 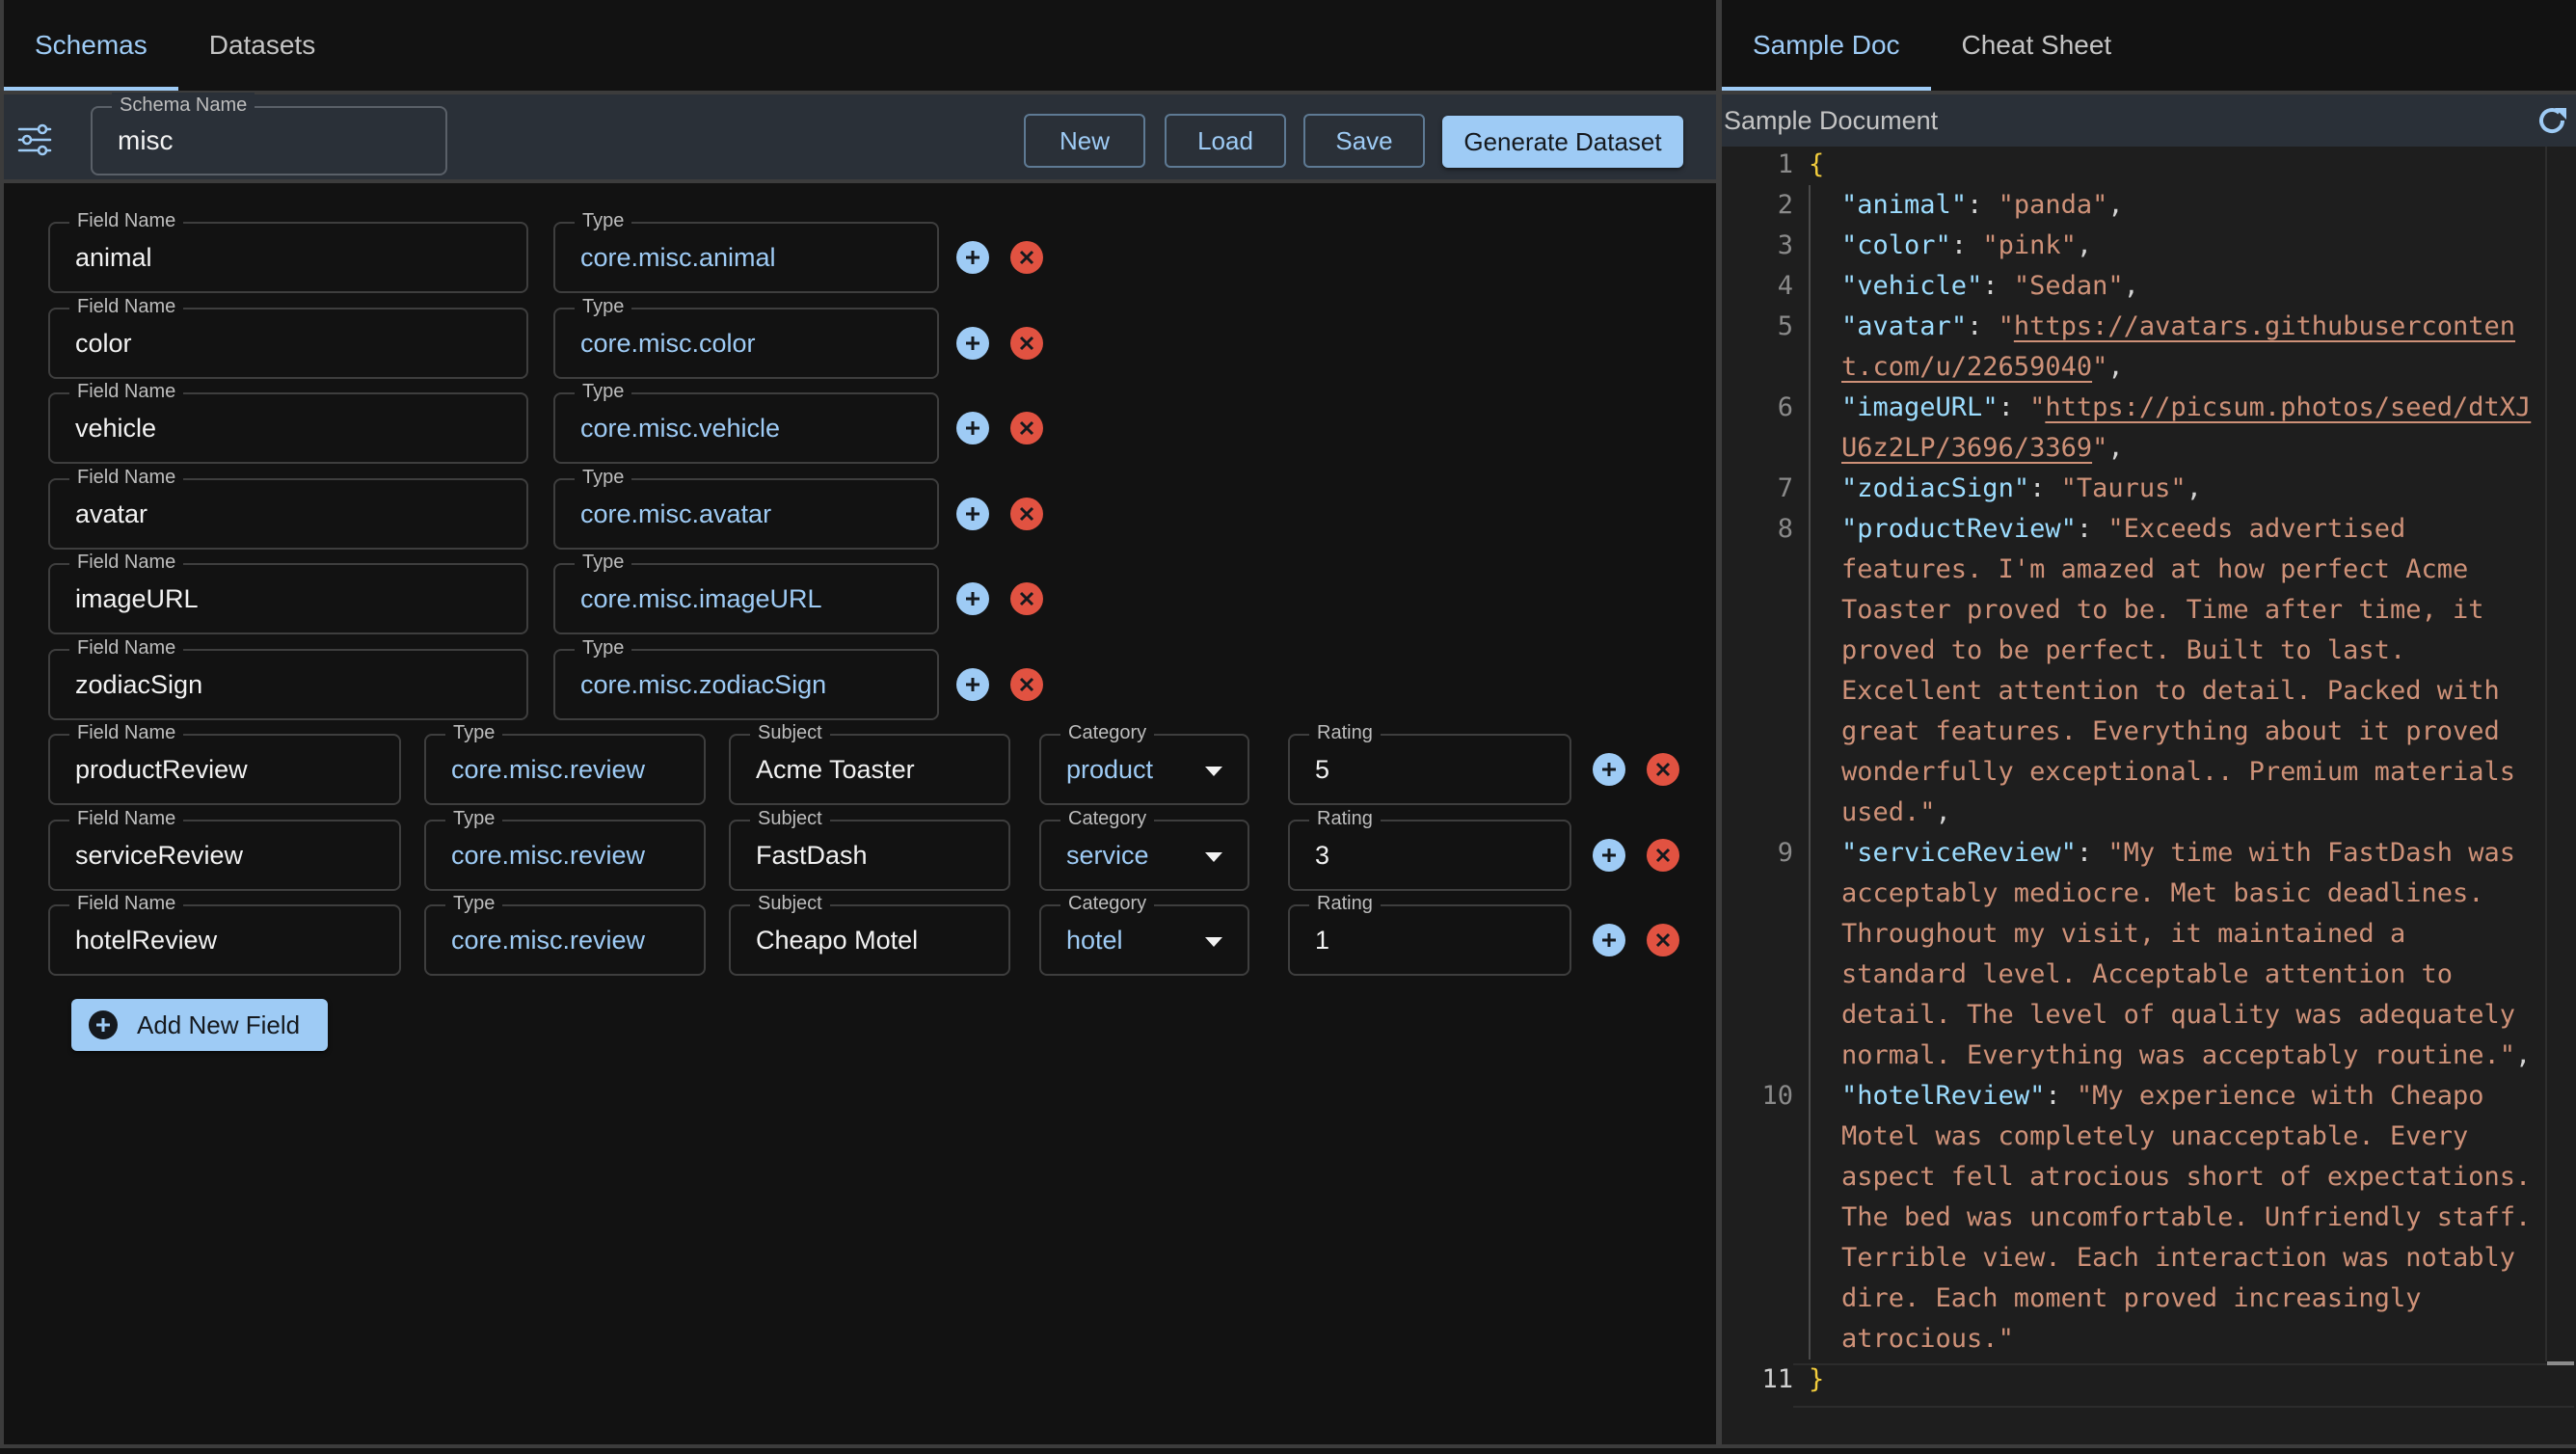 I want to click on subject-input-value: Acme Toaster, so click(x=835, y=770).